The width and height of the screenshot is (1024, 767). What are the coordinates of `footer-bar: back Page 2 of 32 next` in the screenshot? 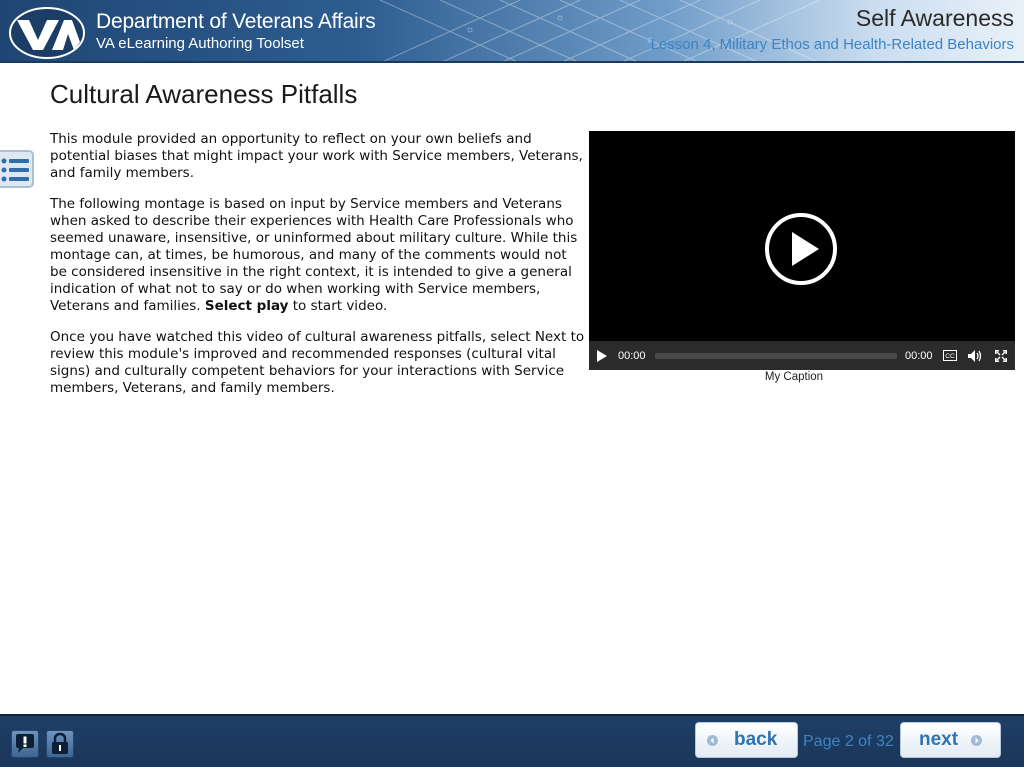 It's located at (512, 740).